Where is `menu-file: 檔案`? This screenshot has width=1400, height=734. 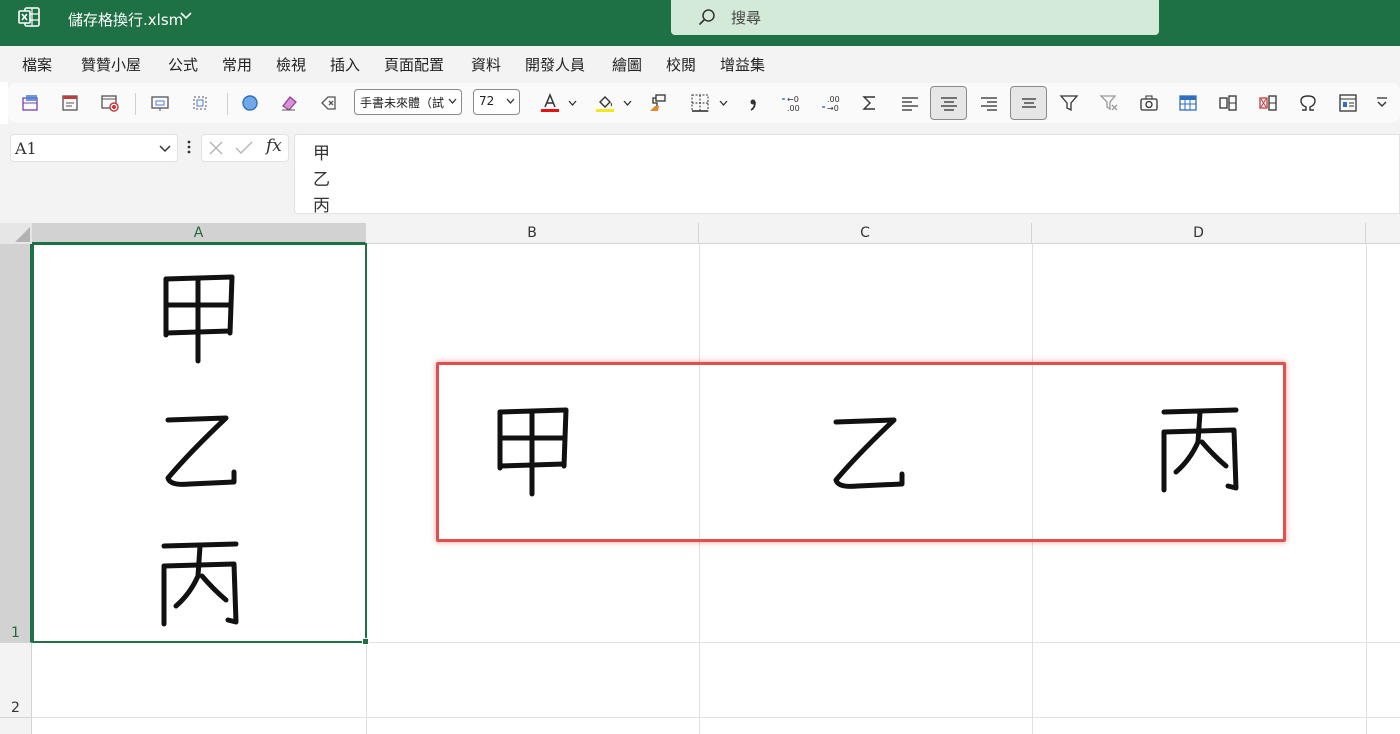
menu-file: 檔案 is located at coordinates (37, 64).